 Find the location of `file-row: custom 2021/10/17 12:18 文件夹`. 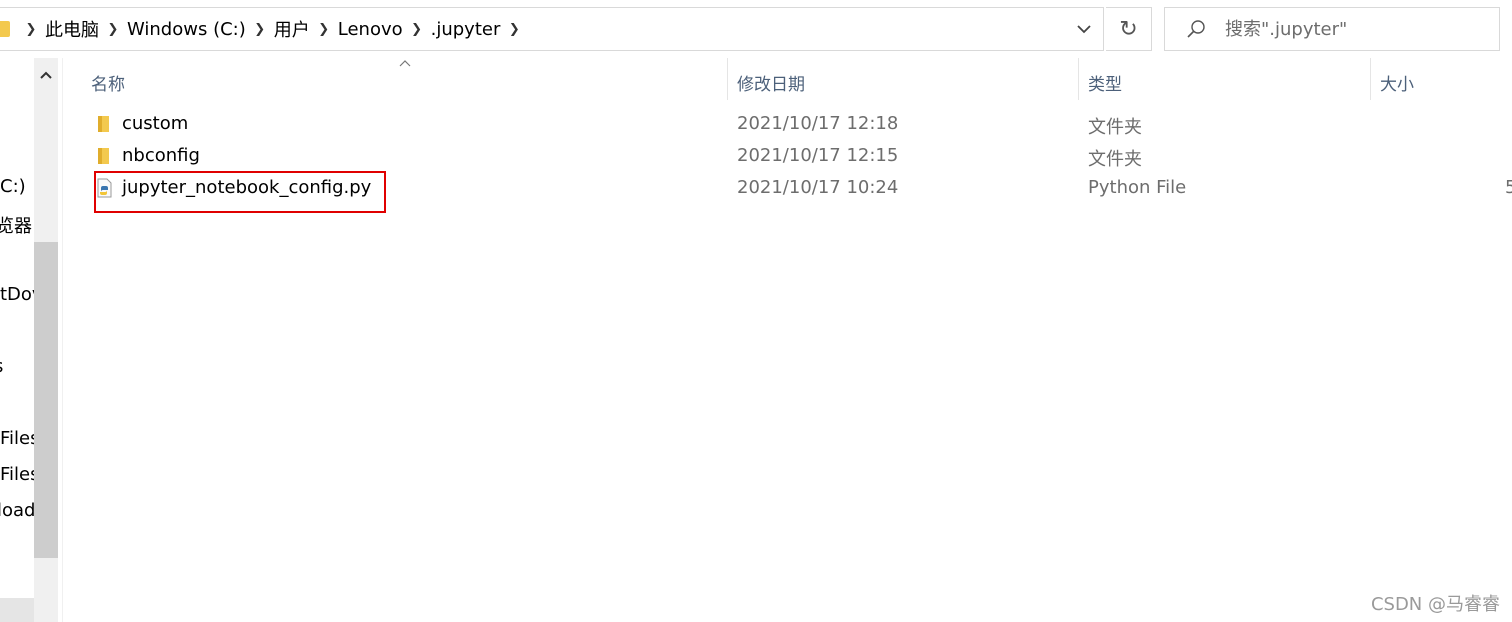

file-row: custom 2021/10/17 12:18 文件夹 is located at coordinates (787, 124).